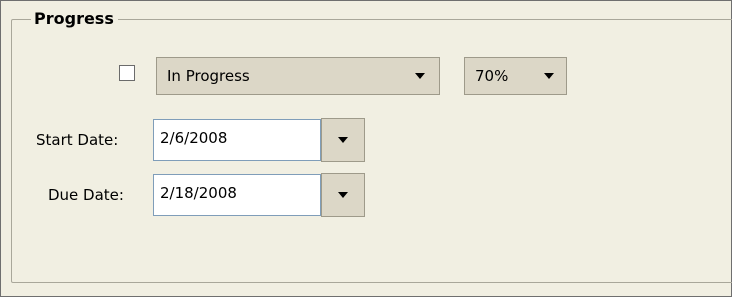 Image resolution: width=732 pixels, height=297 pixels. What do you see at coordinates (86, 195) in the screenshot?
I see `due-date-label: Due Date:` at bounding box center [86, 195].